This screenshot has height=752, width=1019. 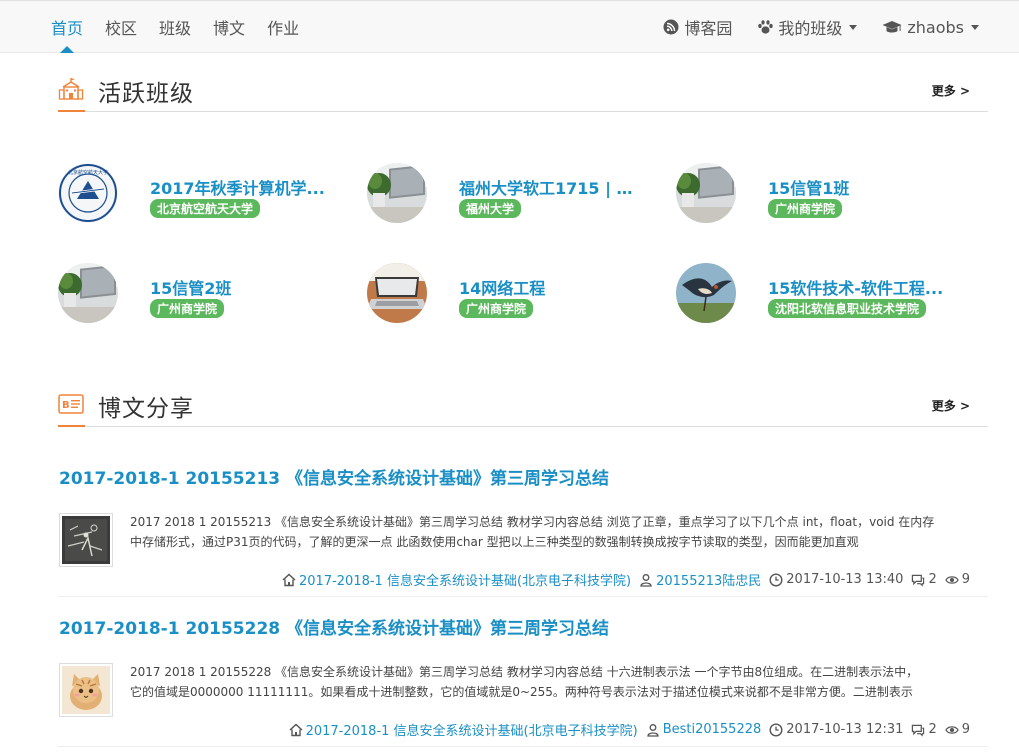 I want to click on nav-classes-label: 班级, so click(x=175, y=28).